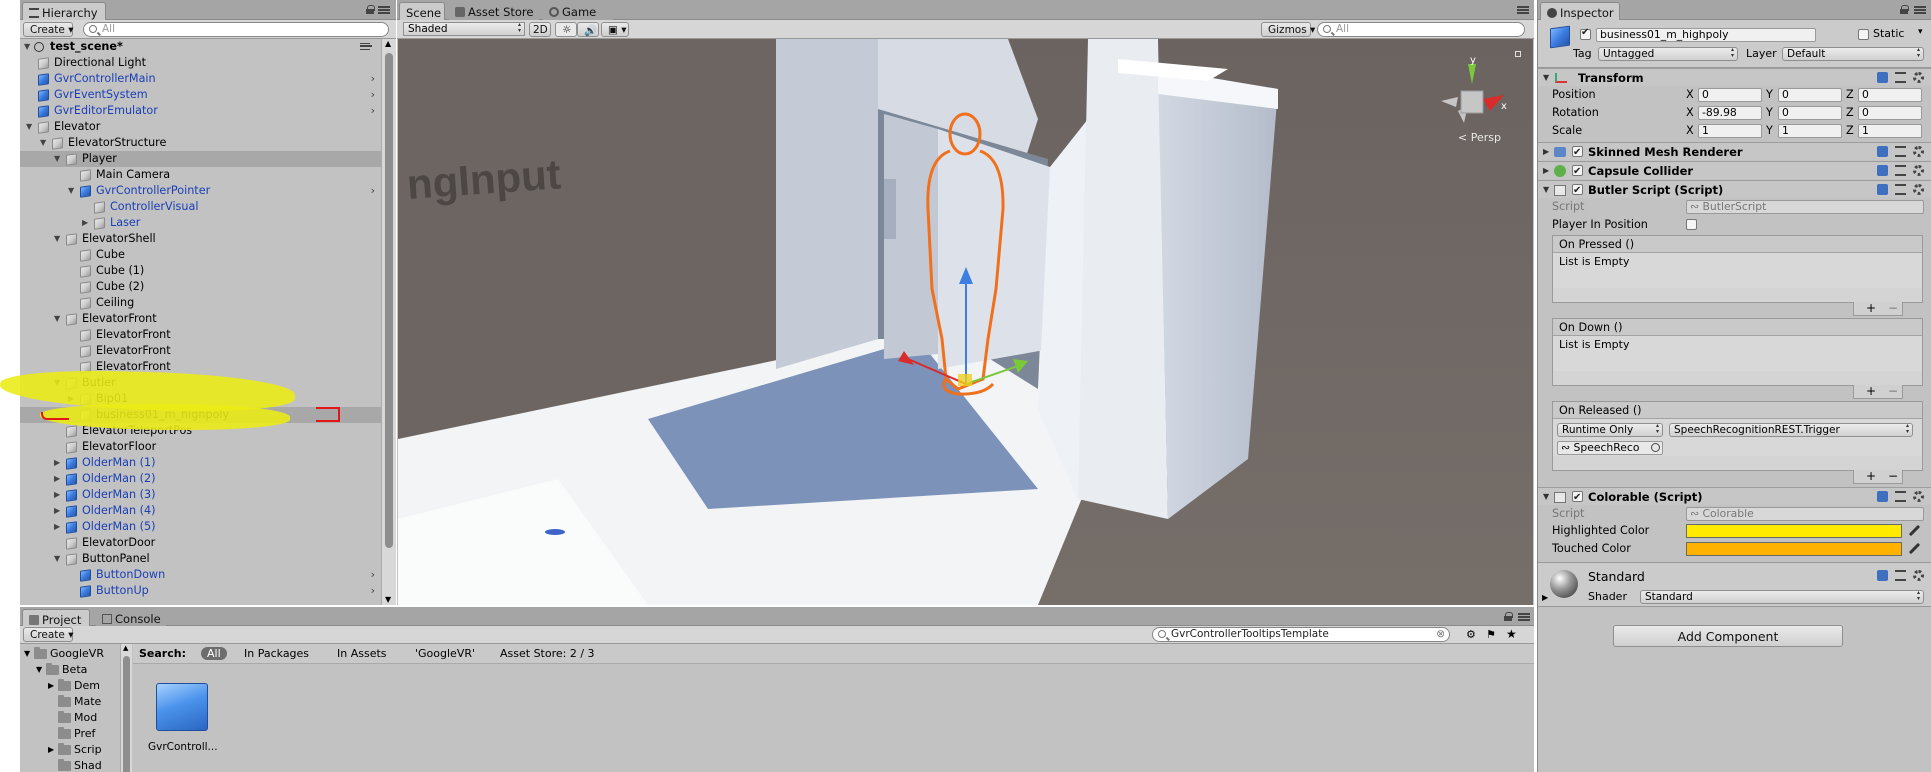 The width and height of the screenshot is (1931, 772). I want to click on eyedropper-icon, so click(1914, 531).